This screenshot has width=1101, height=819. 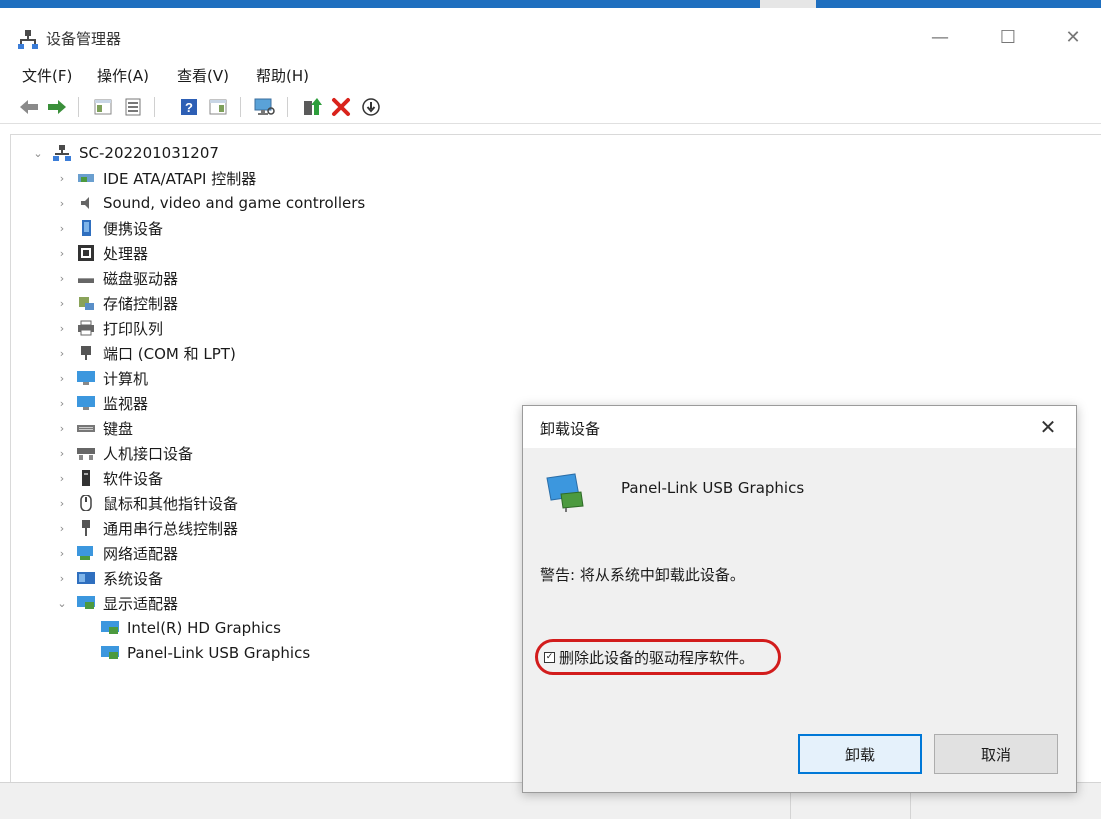 What do you see at coordinates (101, 253) in the screenshot?
I see `tree-category-processor: › 处理器` at bounding box center [101, 253].